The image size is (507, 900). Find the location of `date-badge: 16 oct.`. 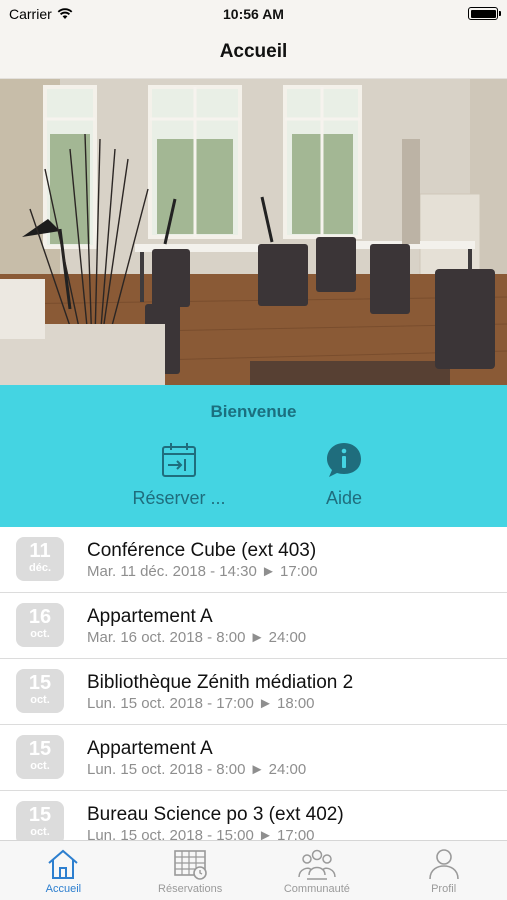

date-badge: 16 oct. is located at coordinates (40, 625).